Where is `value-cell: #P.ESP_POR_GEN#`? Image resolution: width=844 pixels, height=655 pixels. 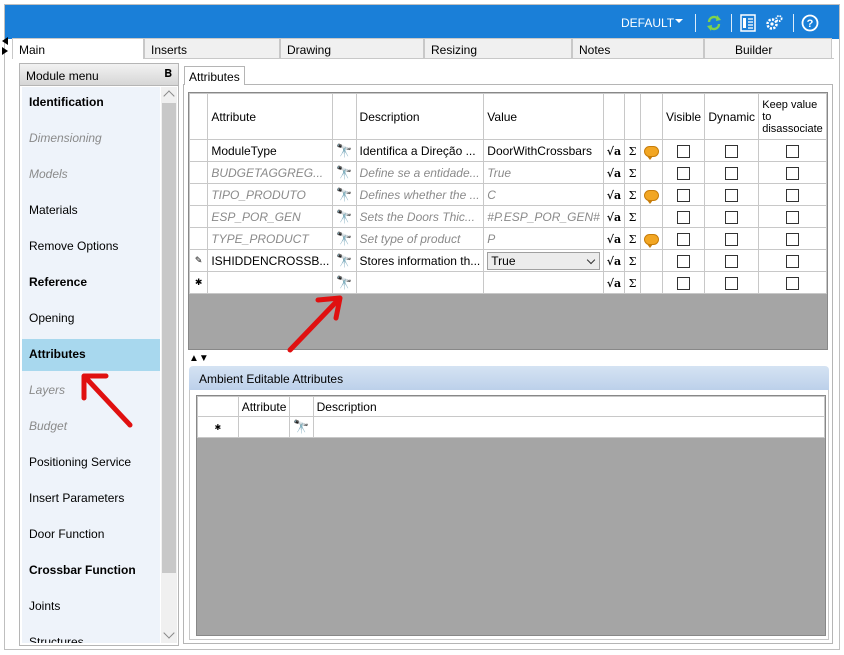
value-cell: #P.ESP_POR_GEN# is located at coordinates (543, 216).